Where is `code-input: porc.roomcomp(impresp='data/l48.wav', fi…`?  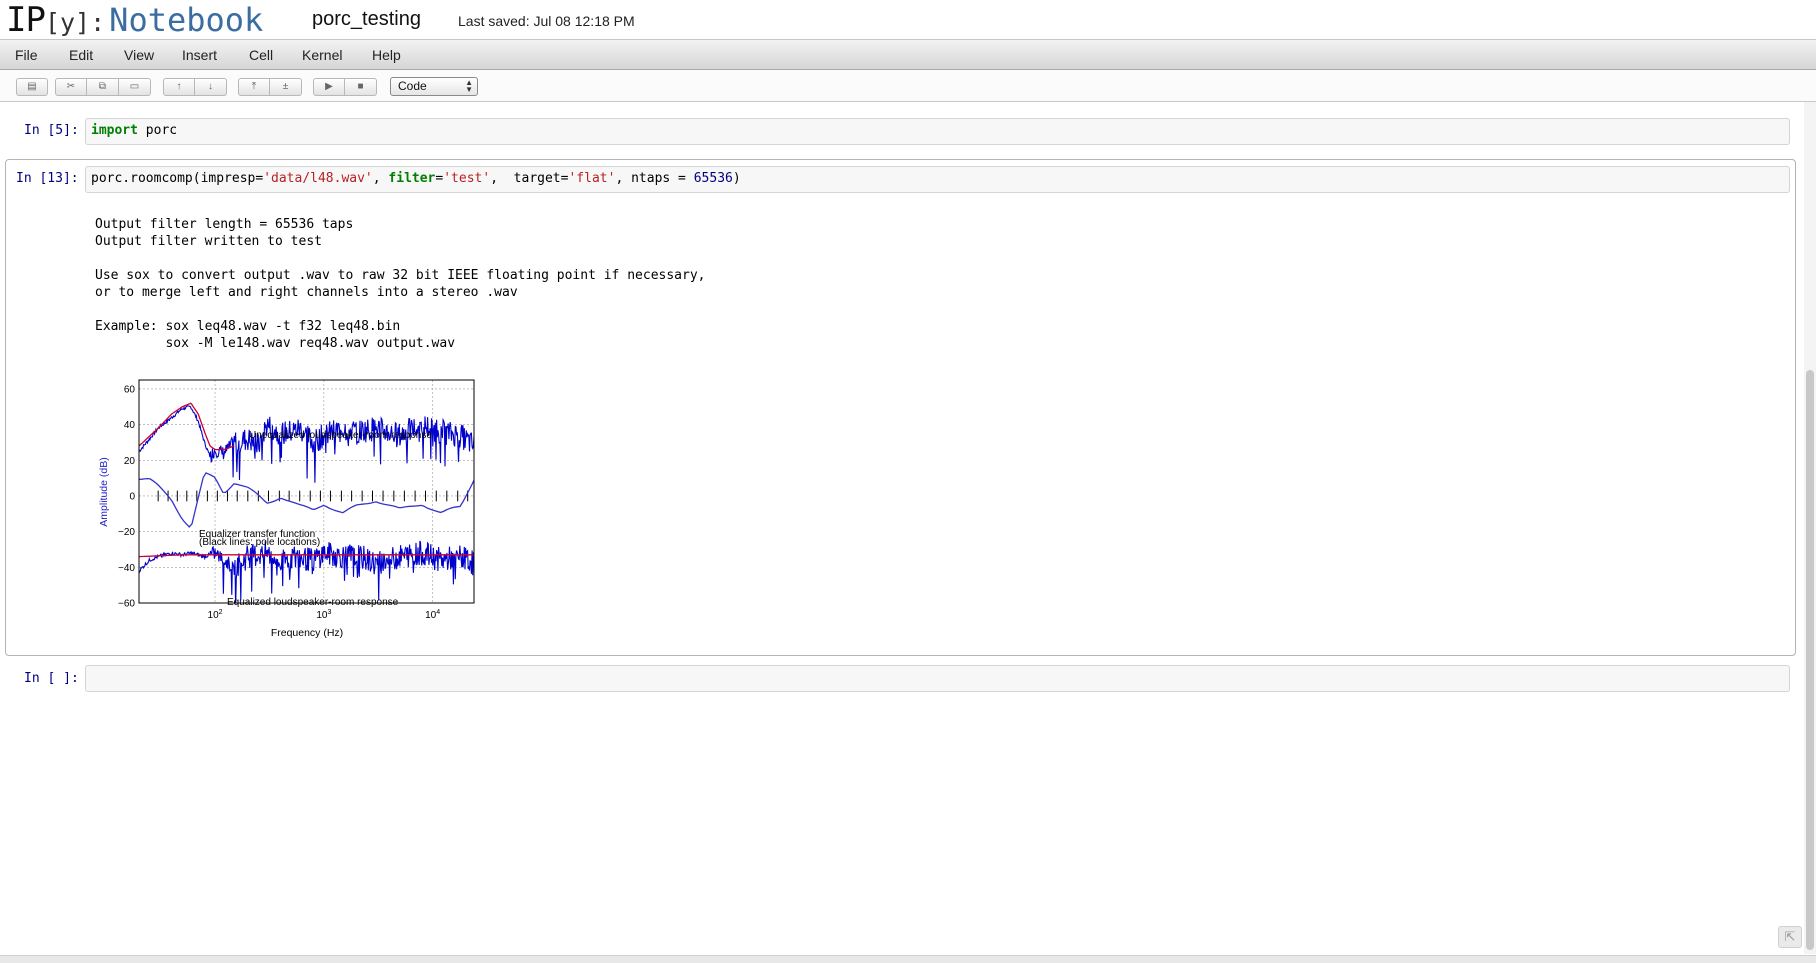 code-input: porc.roomcomp(impresp='data/l48.wav', fi… is located at coordinates (937, 179).